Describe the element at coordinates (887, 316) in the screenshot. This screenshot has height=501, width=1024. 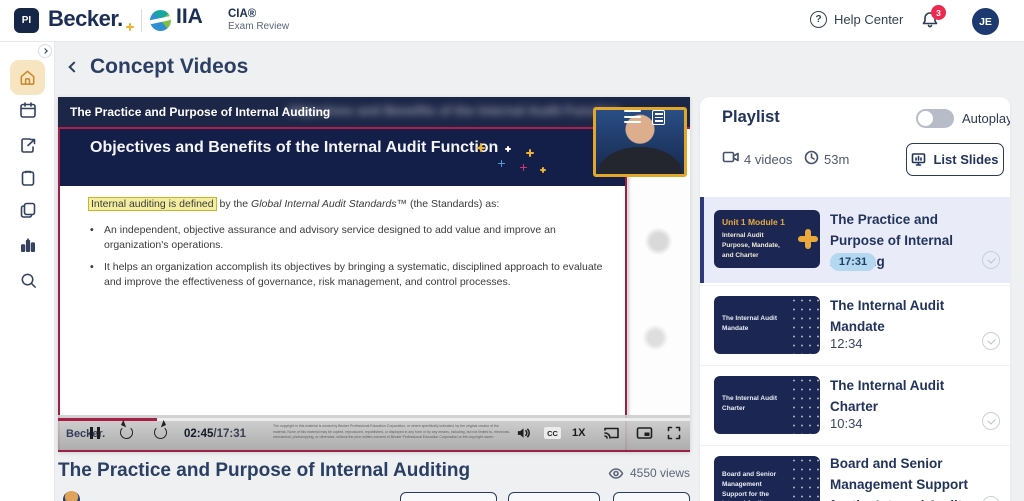
I see `playlist-item-title: The Internal Audit Mandate` at that location.